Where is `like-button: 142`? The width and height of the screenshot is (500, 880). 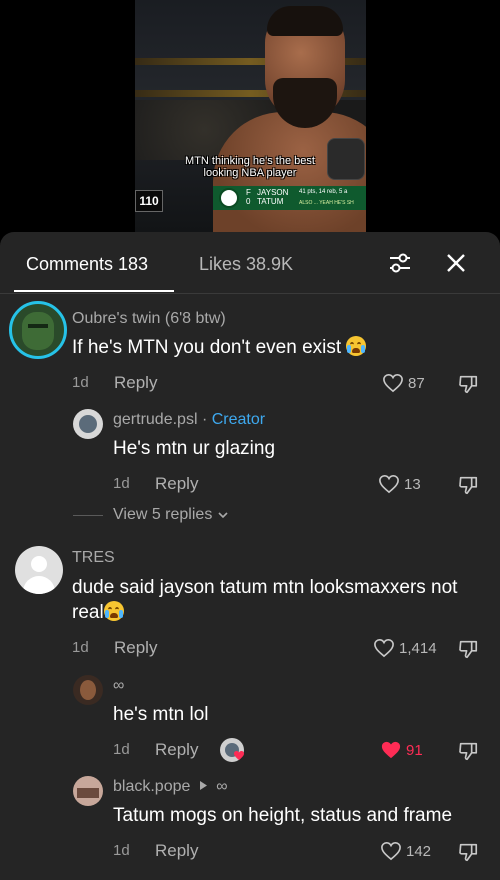 like-button: 142 is located at coordinates (405, 851).